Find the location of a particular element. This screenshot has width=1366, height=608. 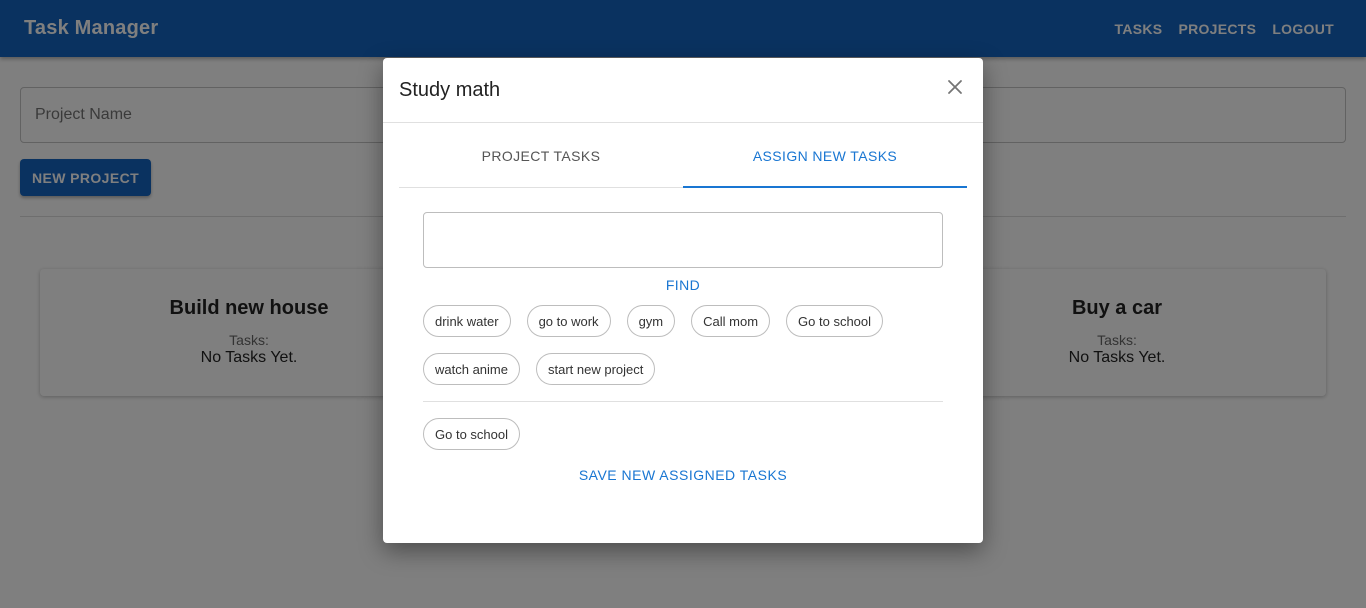

find-button: FIND is located at coordinates (683, 285).